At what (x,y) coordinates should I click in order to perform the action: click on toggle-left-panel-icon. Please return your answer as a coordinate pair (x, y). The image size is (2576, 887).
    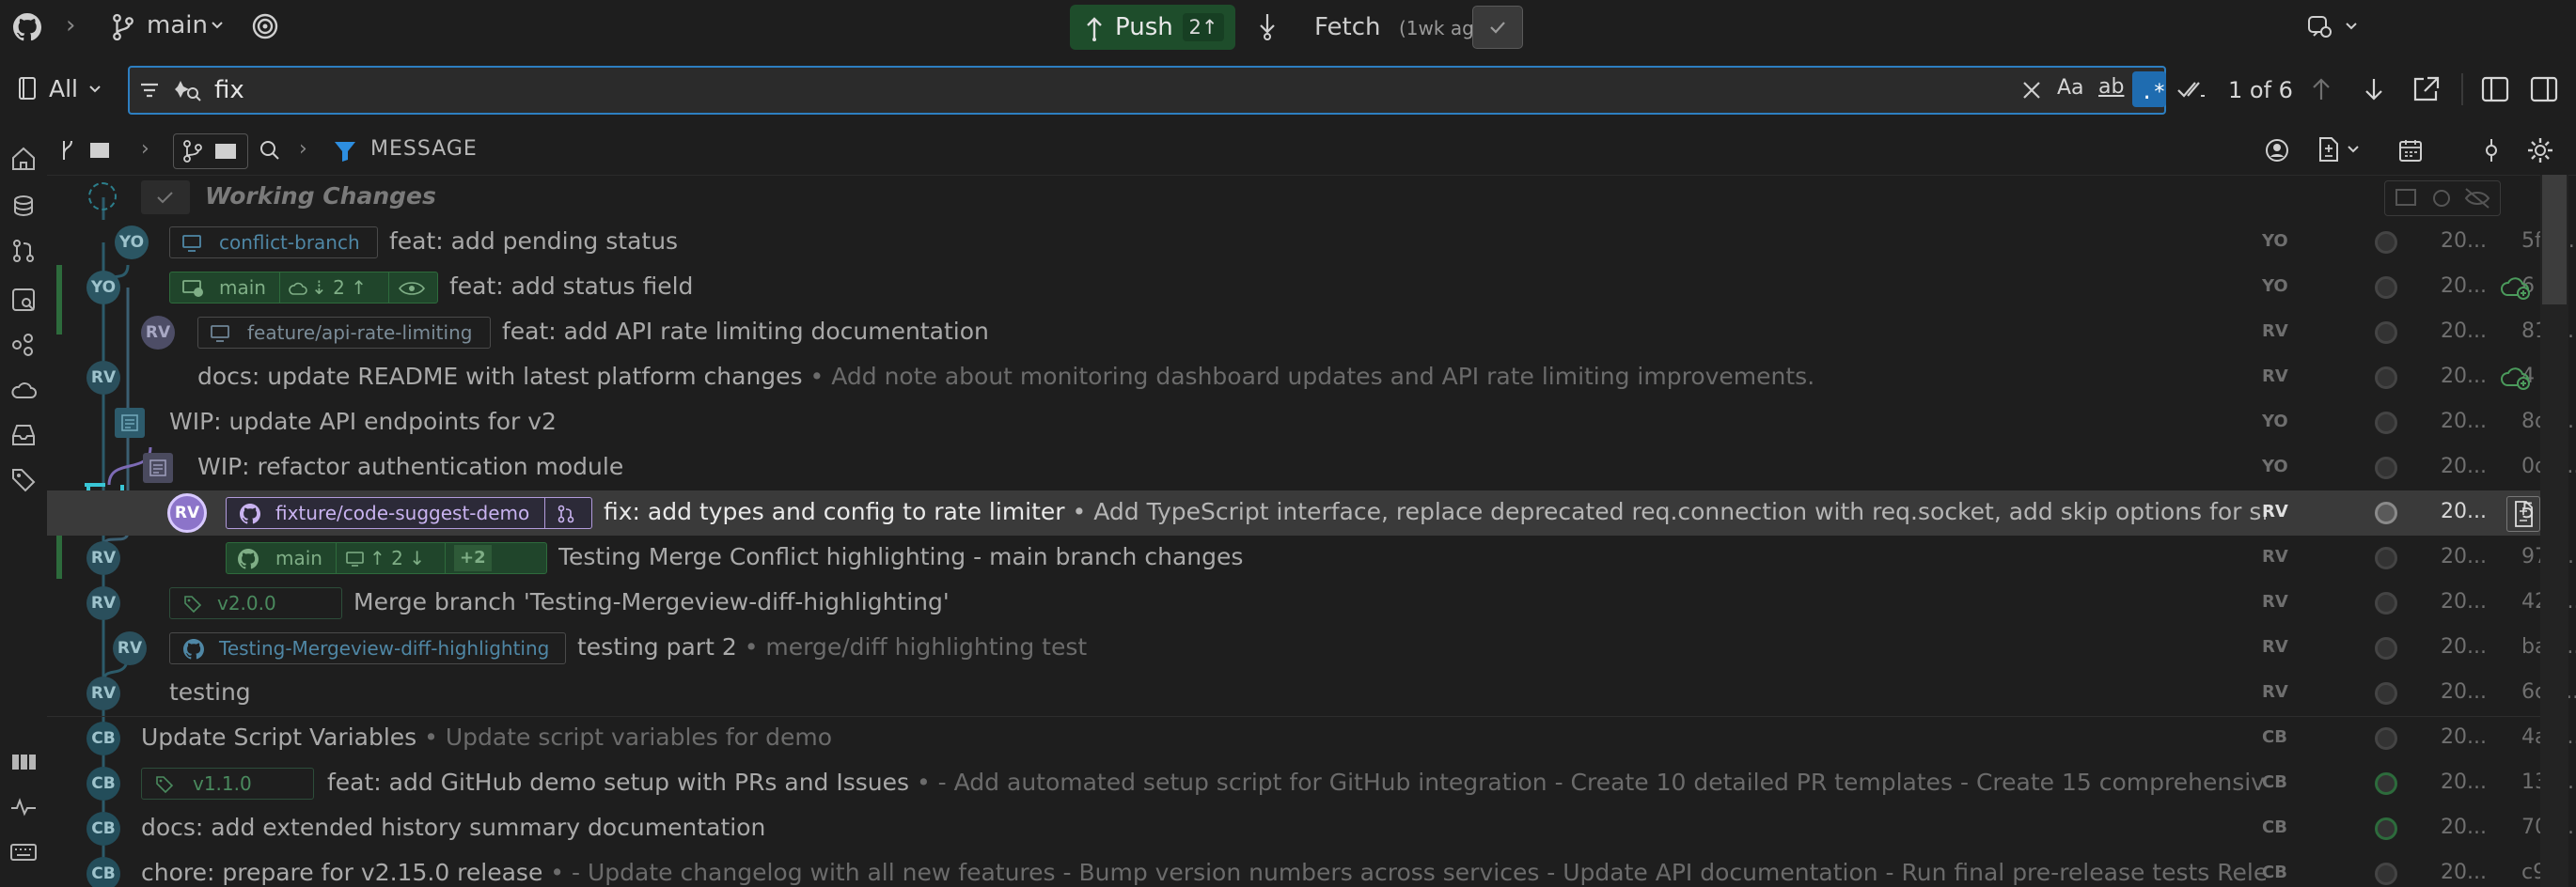
    Looking at the image, I should click on (2495, 89).